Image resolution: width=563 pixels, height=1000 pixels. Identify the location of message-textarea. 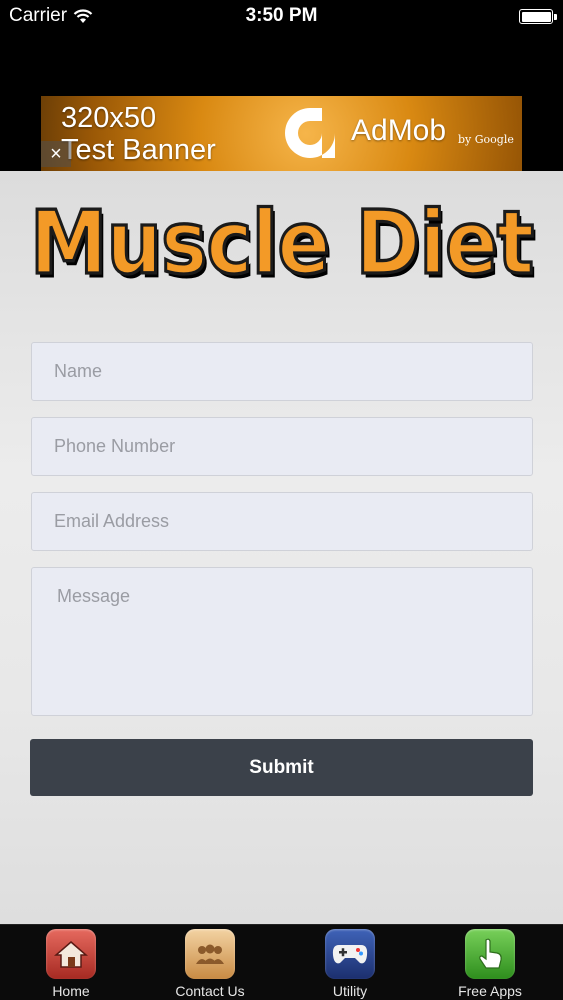
(282, 641).